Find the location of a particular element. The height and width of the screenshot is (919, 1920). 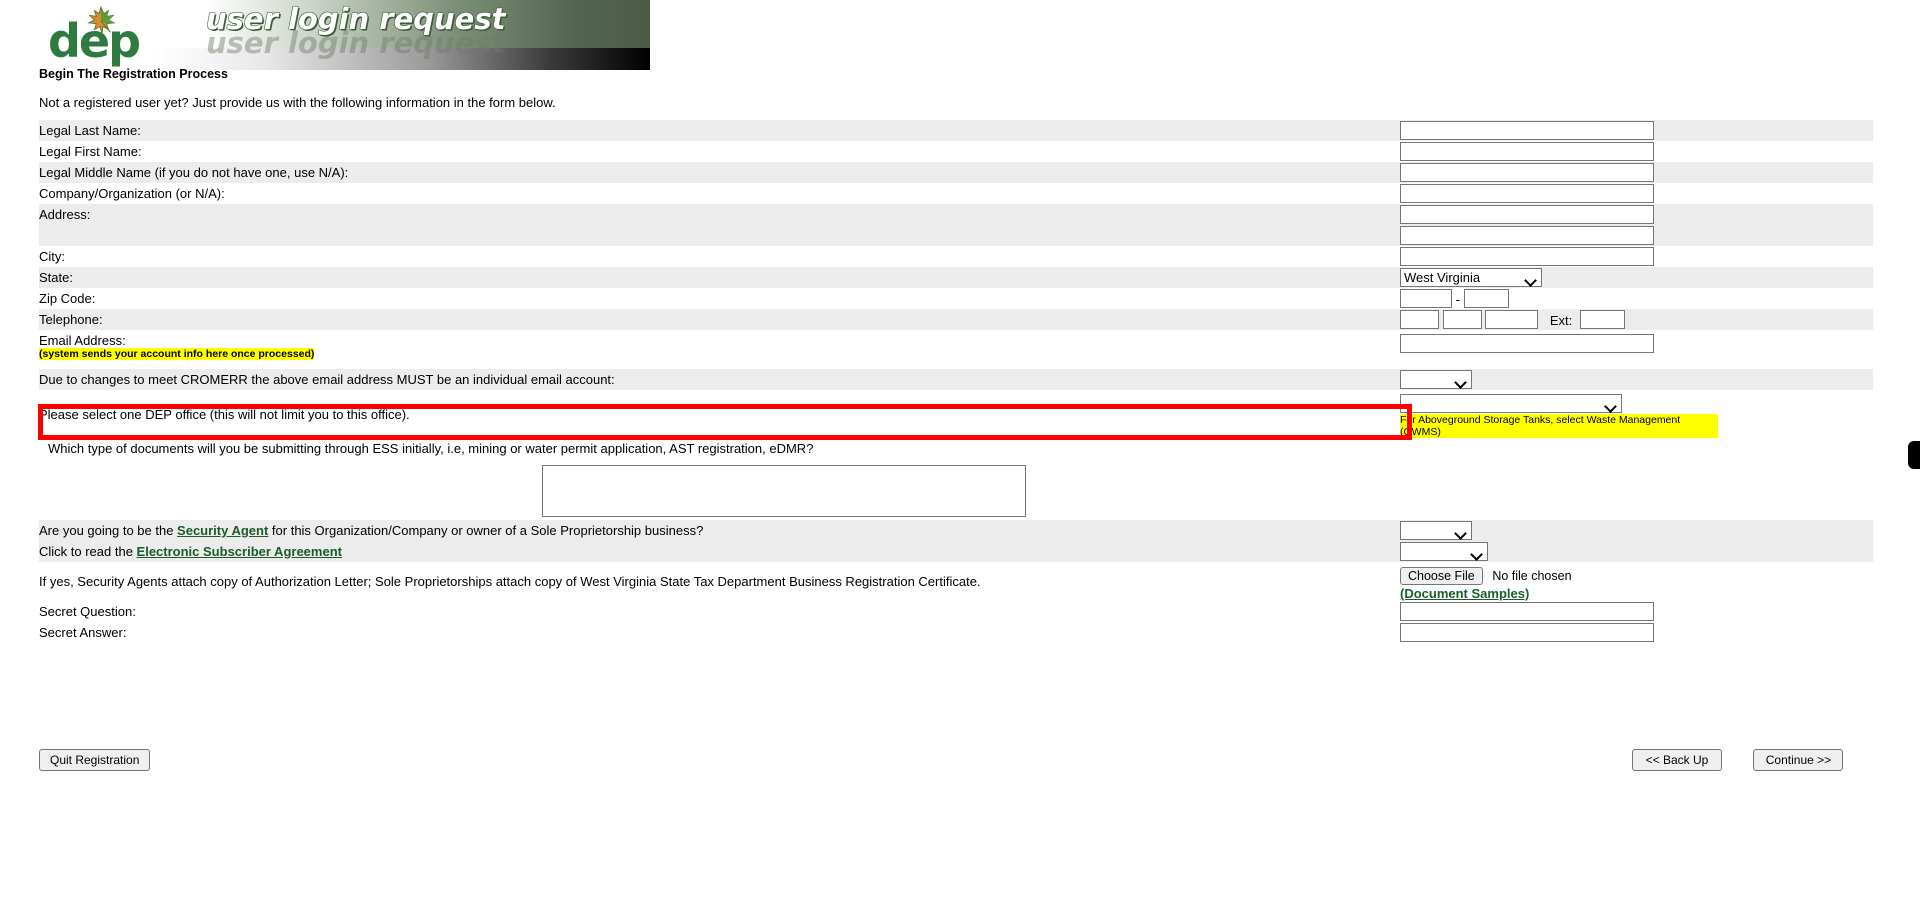

label-company: Company/Organization (or N/A): is located at coordinates (719, 193).